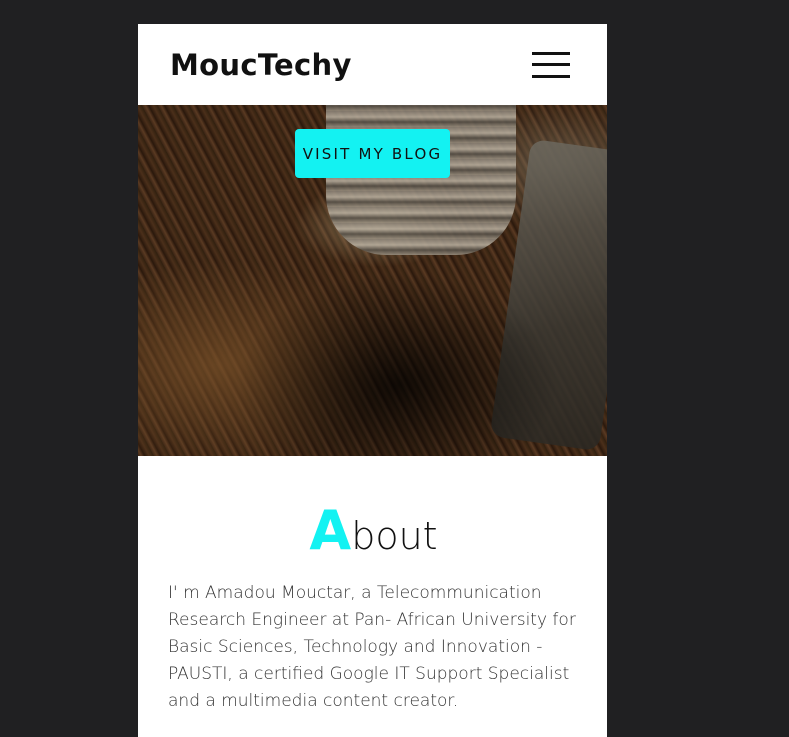  Describe the element at coordinates (330, 530) in the screenshot. I see `about-heading-initial: A` at that location.